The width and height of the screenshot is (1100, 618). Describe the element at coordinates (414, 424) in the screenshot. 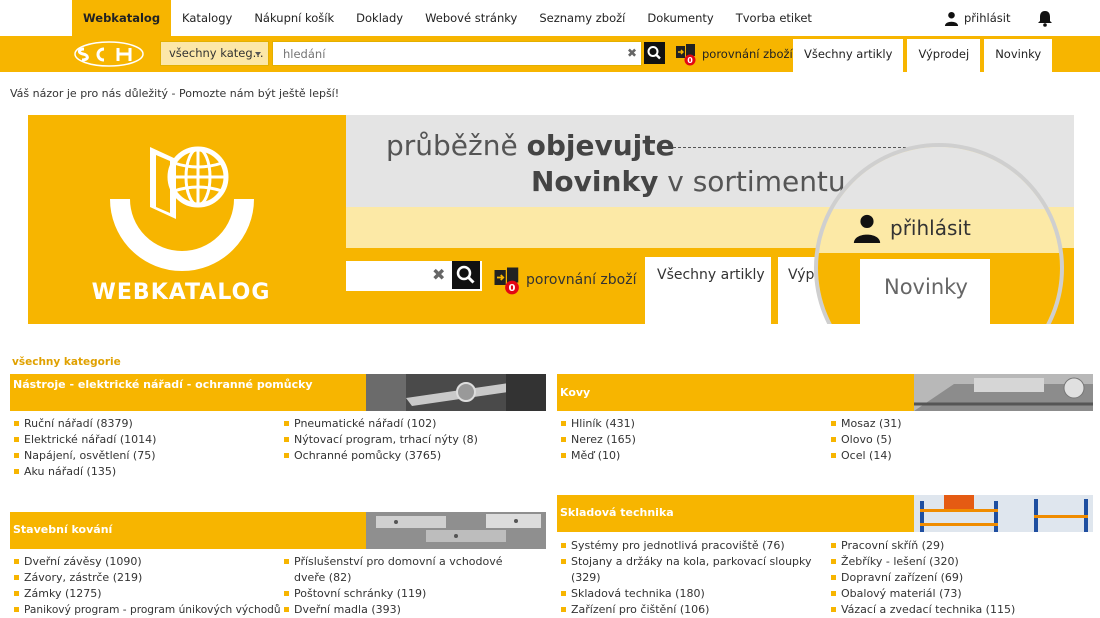

I see `subcategory-link: Pneumatické nářadí (102)` at that location.